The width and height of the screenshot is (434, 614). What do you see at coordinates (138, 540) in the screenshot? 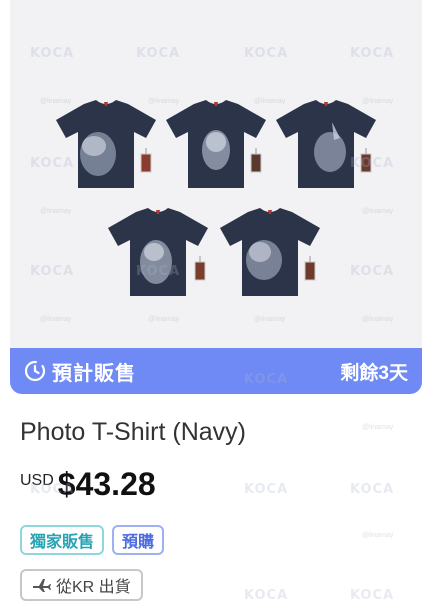
I see `preorder-badge: 預購` at bounding box center [138, 540].